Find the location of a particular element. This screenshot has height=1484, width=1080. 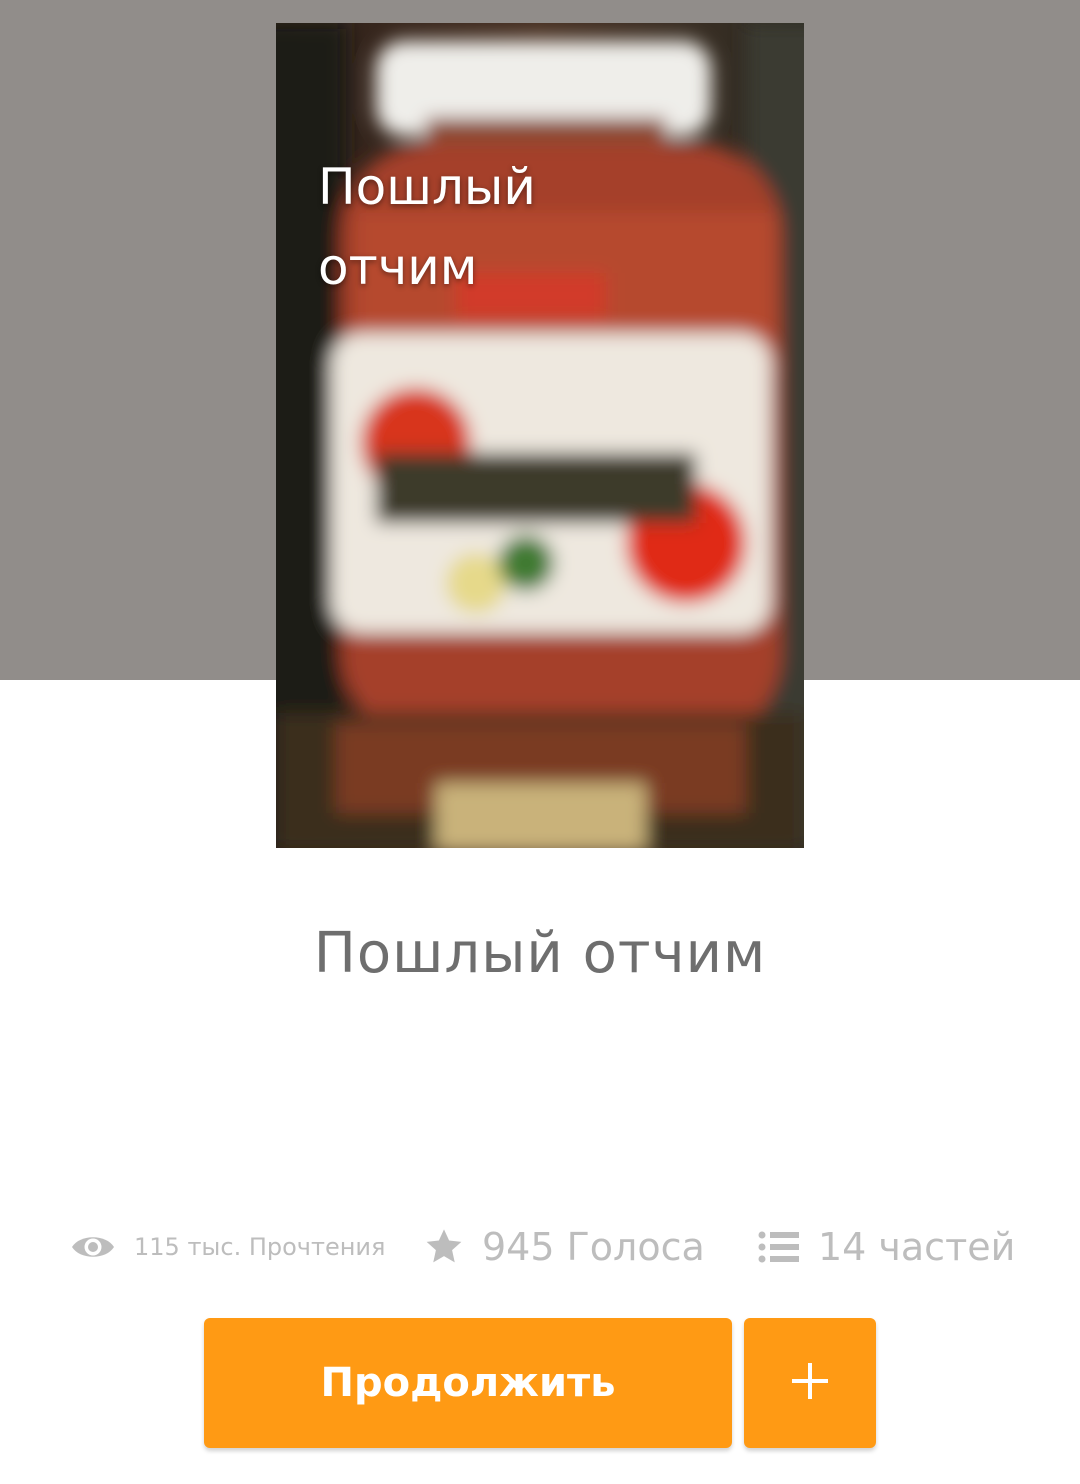

votes-count: 945 Голоса is located at coordinates (593, 1247).